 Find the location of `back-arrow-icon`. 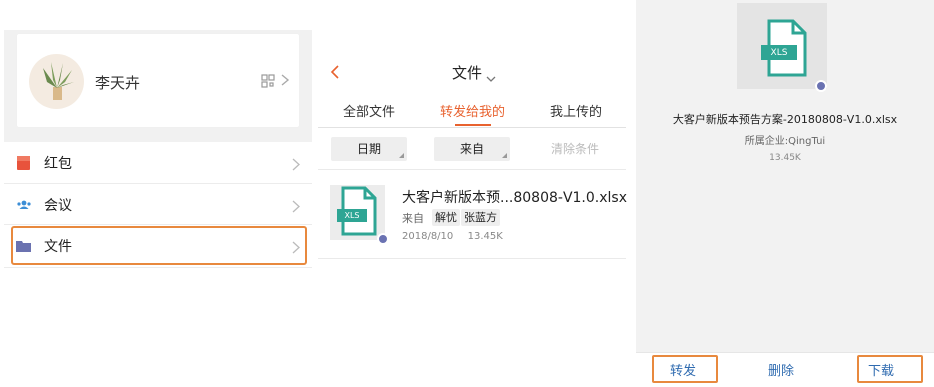

back-arrow-icon is located at coordinates (335, 71).